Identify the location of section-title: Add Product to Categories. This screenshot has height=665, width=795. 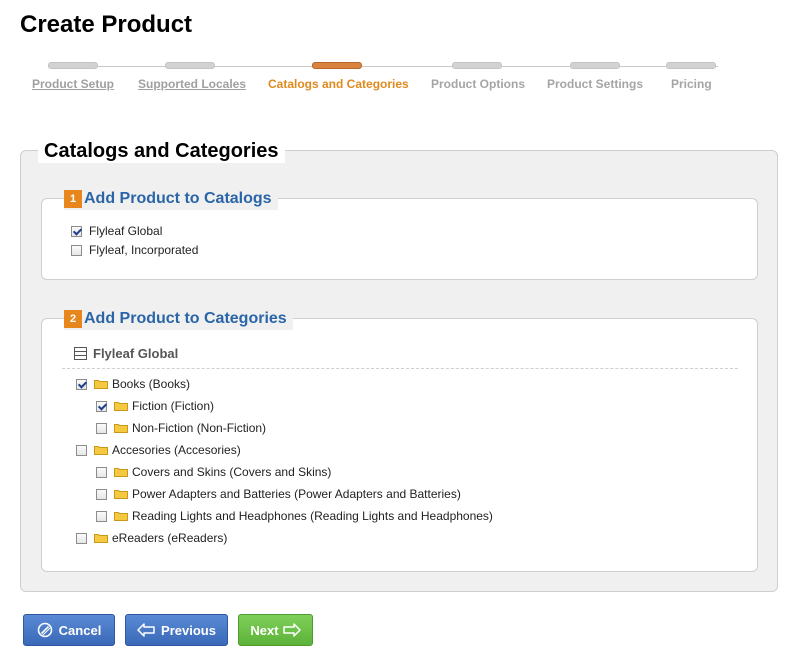
(185, 318).